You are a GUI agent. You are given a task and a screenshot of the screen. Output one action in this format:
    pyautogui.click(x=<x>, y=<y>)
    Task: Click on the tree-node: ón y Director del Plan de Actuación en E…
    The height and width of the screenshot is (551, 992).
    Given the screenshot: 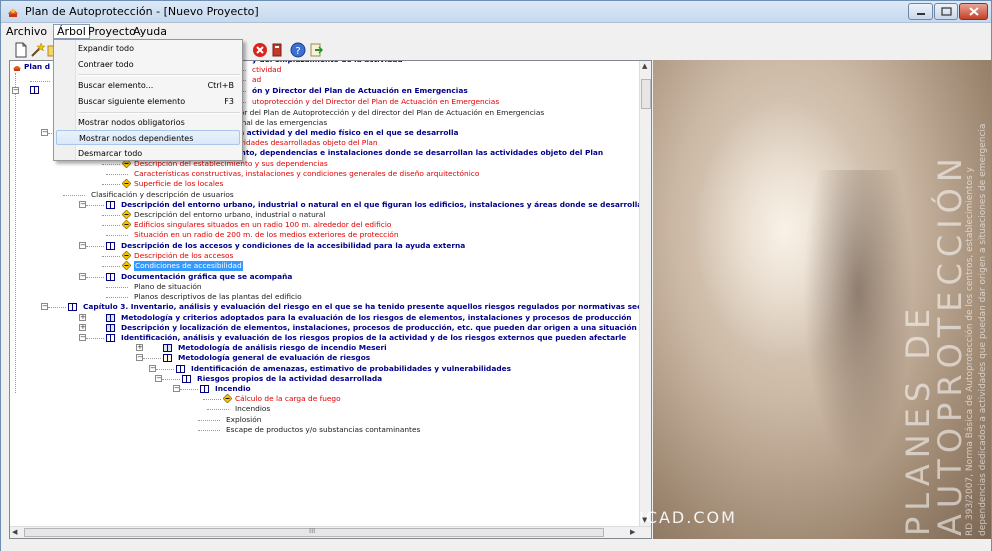 What is the action you would take?
    pyautogui.click(x=360, y=91)
    